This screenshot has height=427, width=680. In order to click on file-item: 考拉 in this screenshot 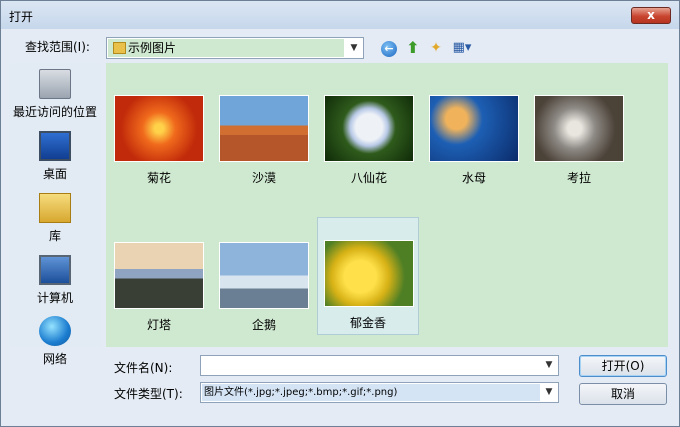, I will do `click(579, 132)`.